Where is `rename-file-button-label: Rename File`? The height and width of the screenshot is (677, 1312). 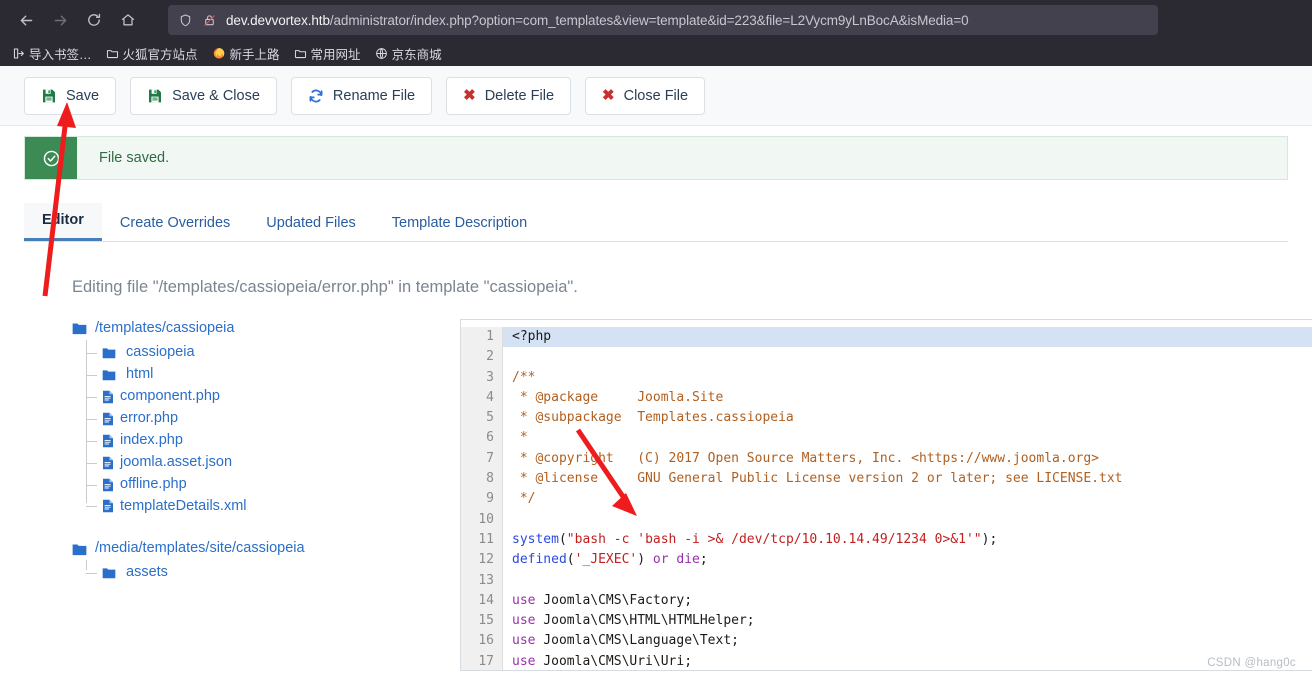 rename-file-button-label: Rename File is located at coordinates (374, 95).